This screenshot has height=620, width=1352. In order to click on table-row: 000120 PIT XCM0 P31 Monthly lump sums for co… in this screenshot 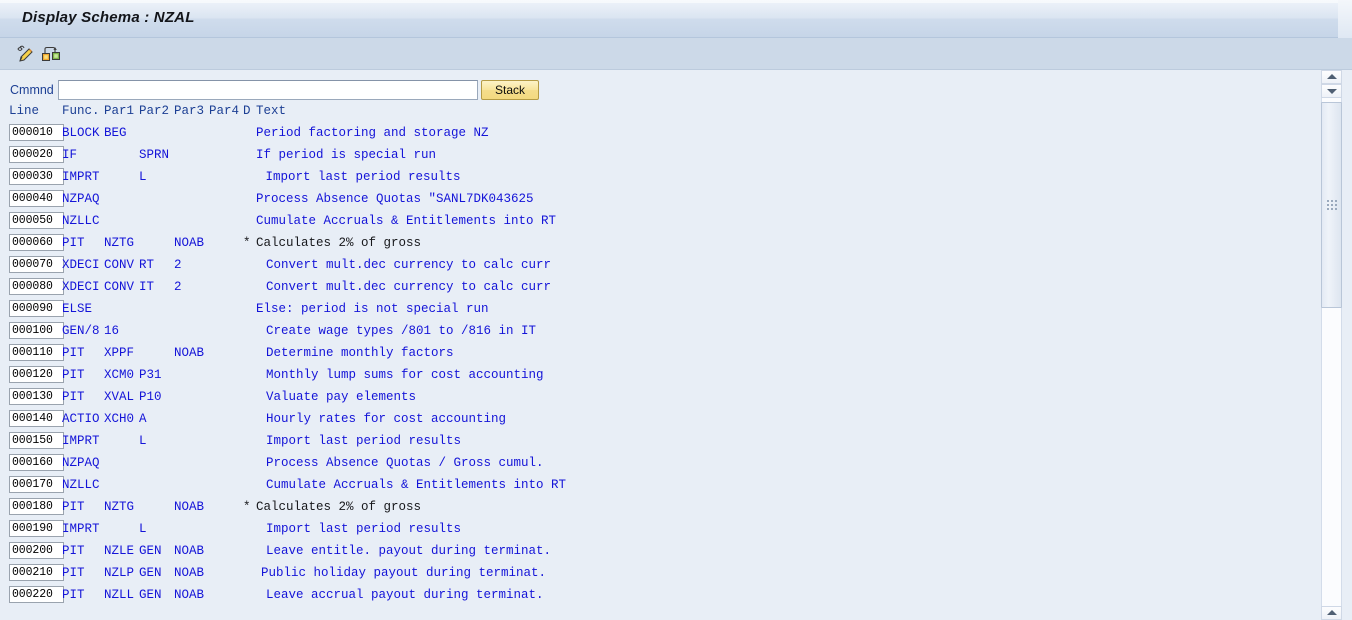, I will do `click(655, 375)`.